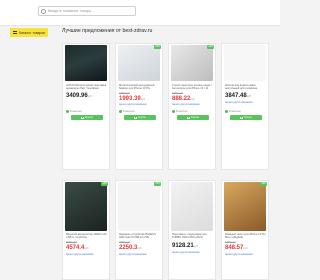 The height and width of the screenshot is (280, 320). I want to click on product-price: 2250.3руб, so click(130, 248).